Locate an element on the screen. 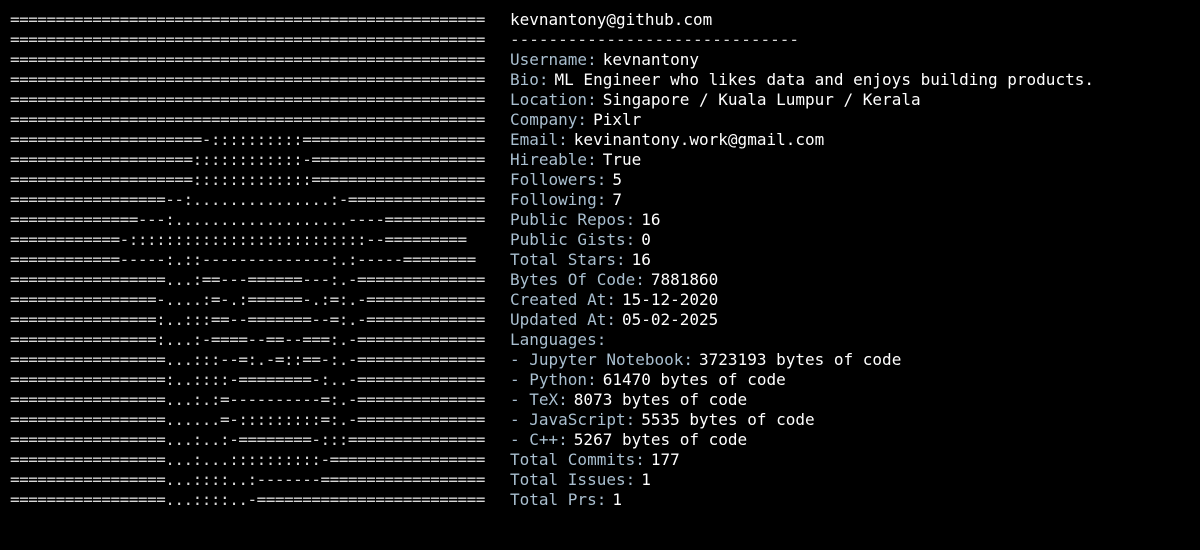  field-key: - Jupyter Notebook: is located at coordinates (602, 359).